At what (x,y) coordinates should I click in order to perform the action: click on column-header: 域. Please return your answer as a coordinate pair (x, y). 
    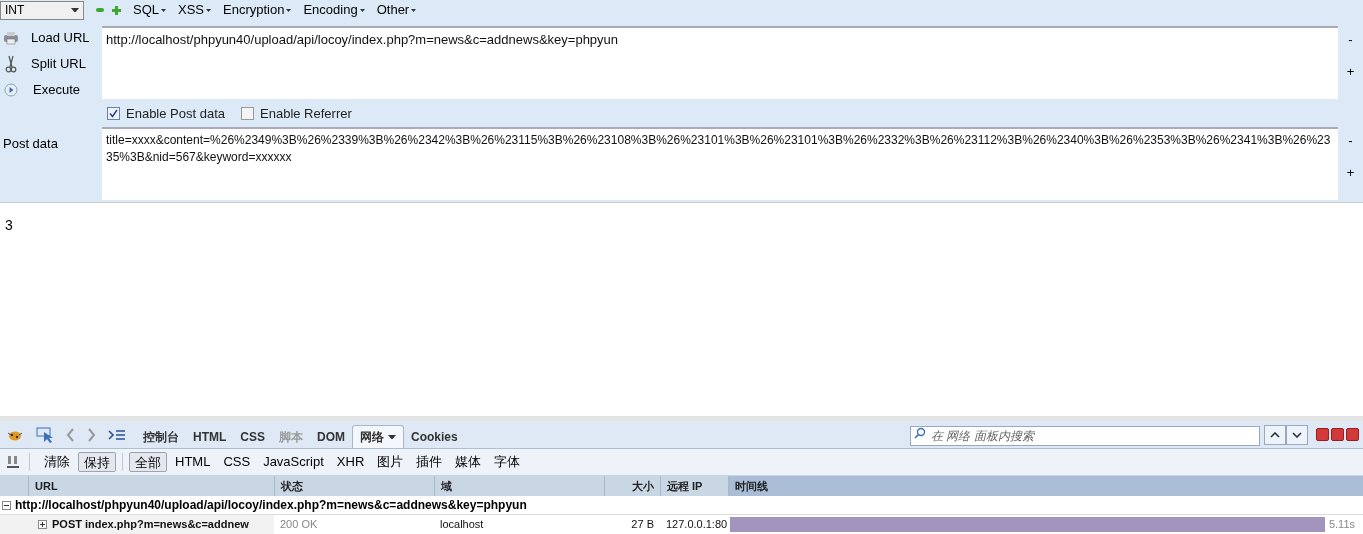
    Looking at the image, I should click on (446, 486).